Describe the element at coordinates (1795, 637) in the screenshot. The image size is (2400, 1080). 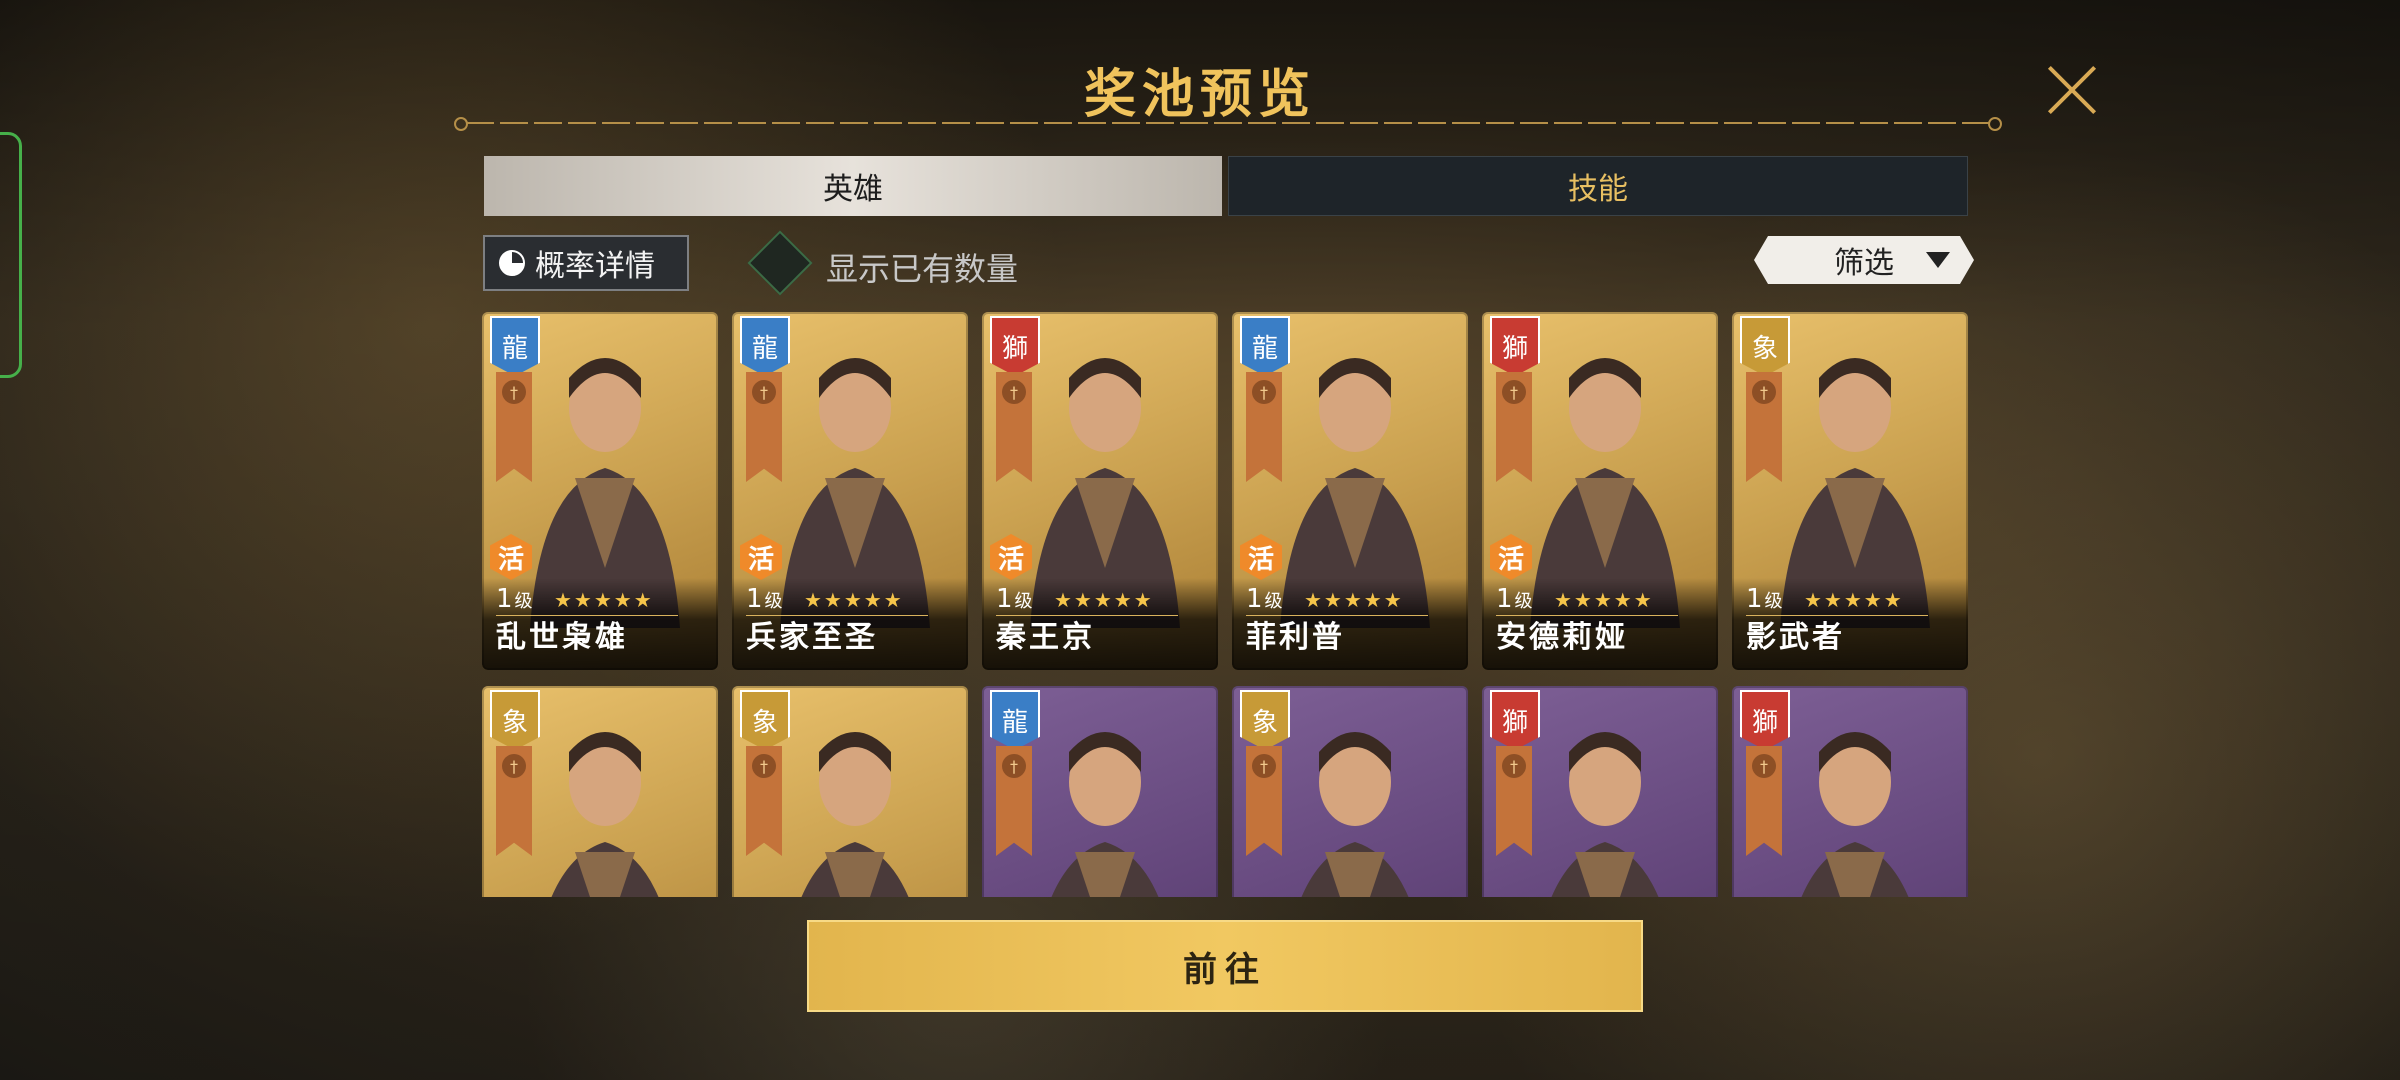
I see `hero-name: 影武者` at that location.